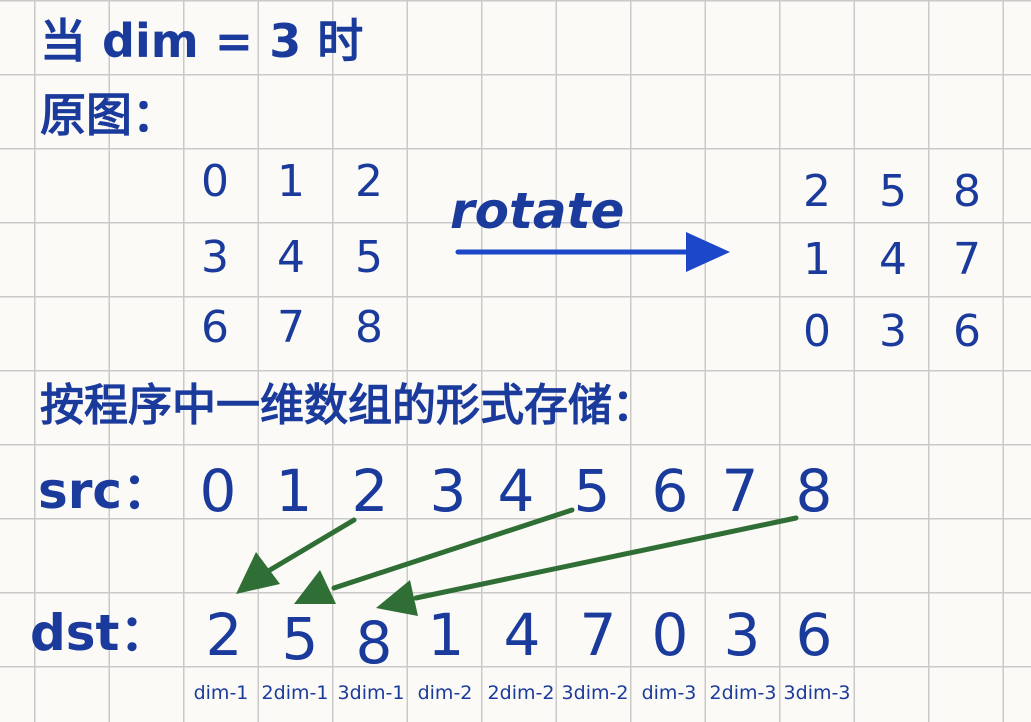 The width and height of the screenshot is (1031, 722). I want to click on rotate-arrow, so click(592, 252).